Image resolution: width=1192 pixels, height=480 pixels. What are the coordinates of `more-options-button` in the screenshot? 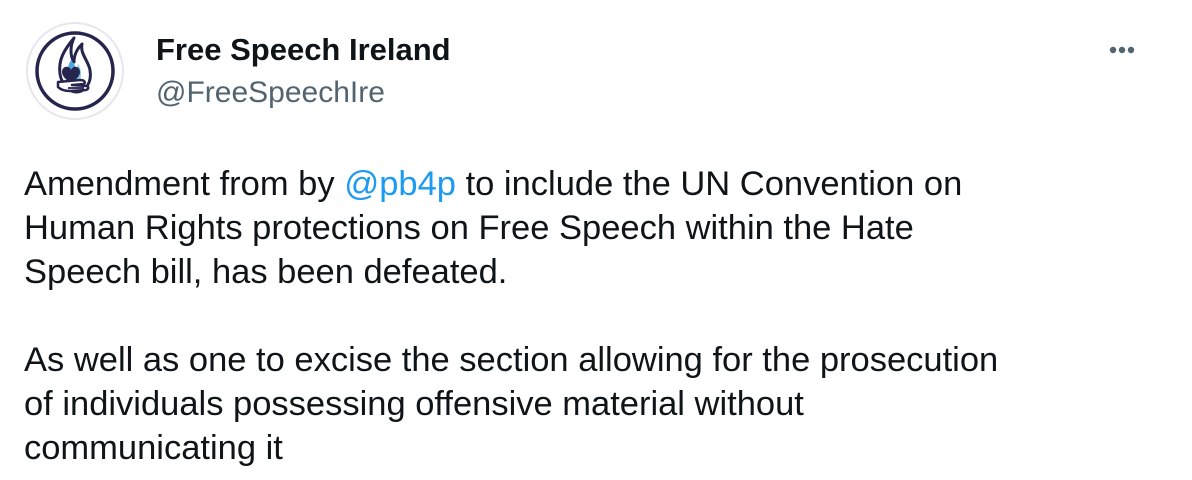 It's located at (1122, 50).